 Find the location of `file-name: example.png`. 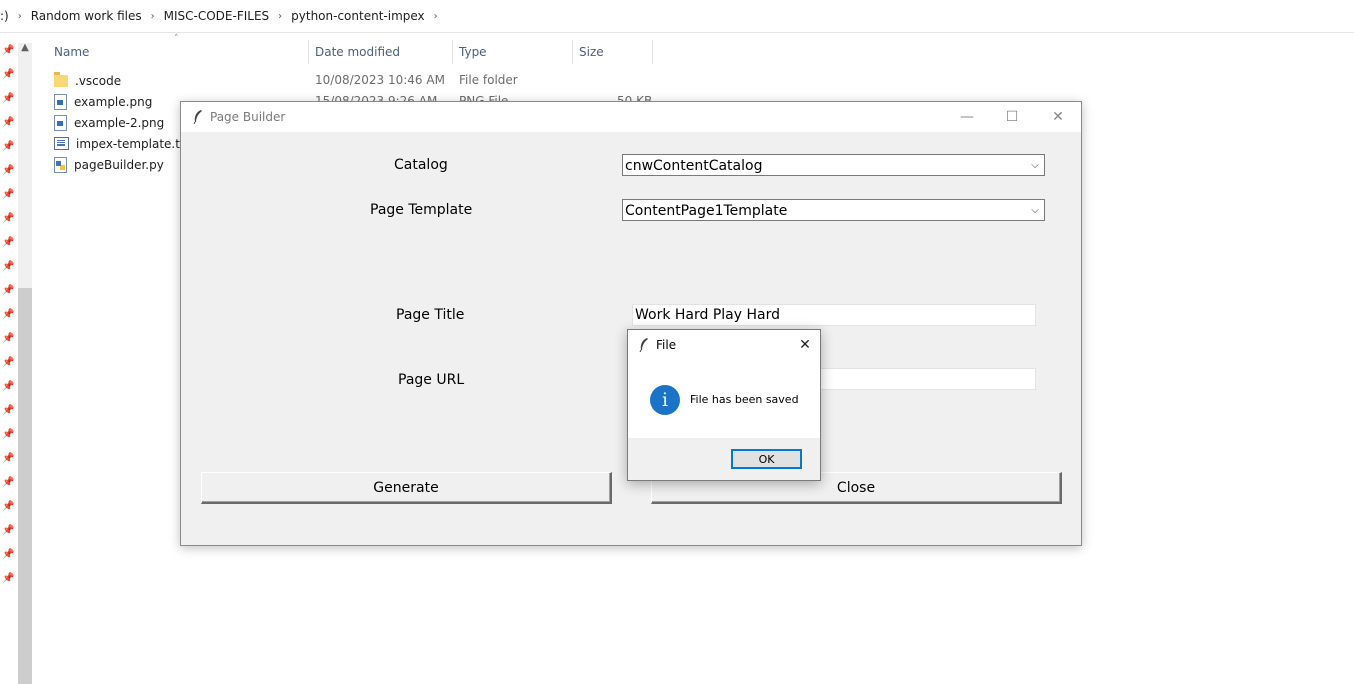

file-name: example.png is located at coordinates (113, 101).